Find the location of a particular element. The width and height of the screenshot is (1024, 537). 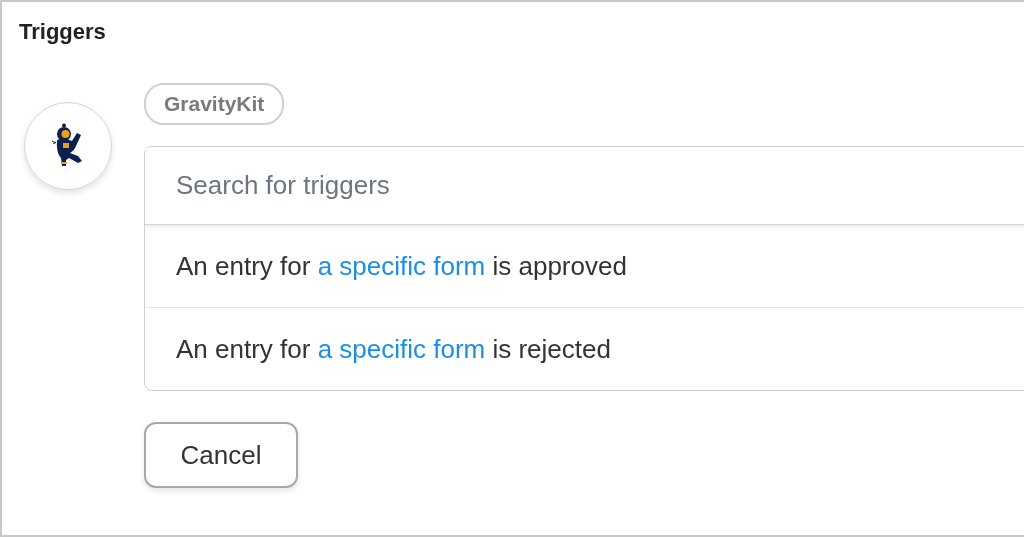

trigger-option: An entry for a specific form is rejected is located at coordinates (584, 348).